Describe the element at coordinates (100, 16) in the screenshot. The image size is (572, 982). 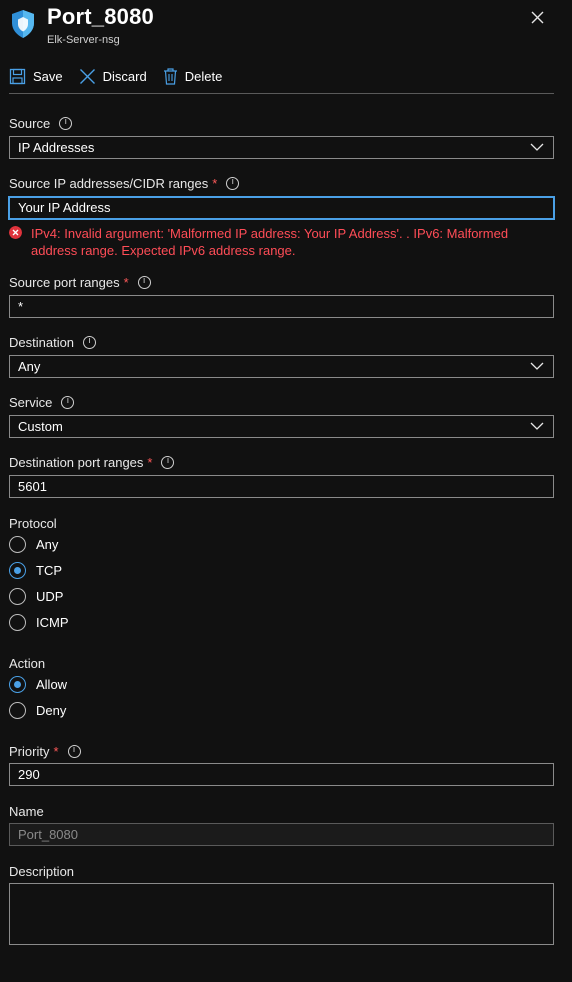
I see `page-title: Port_8080` at that location.